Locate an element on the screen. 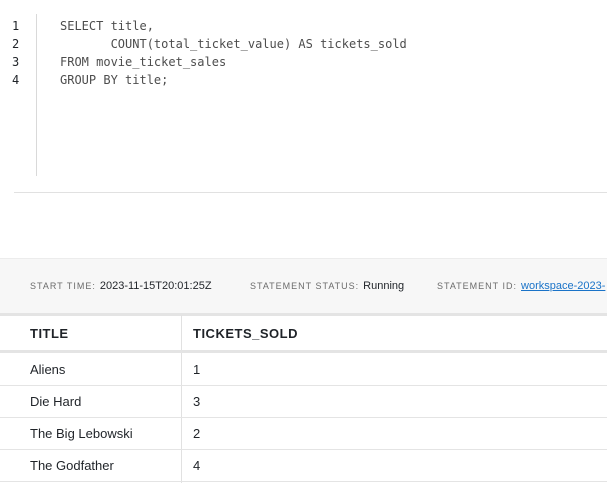 The width and height of the screenshot is (607, 483). statement-status-value: Running is located at coordinates (384, 286).